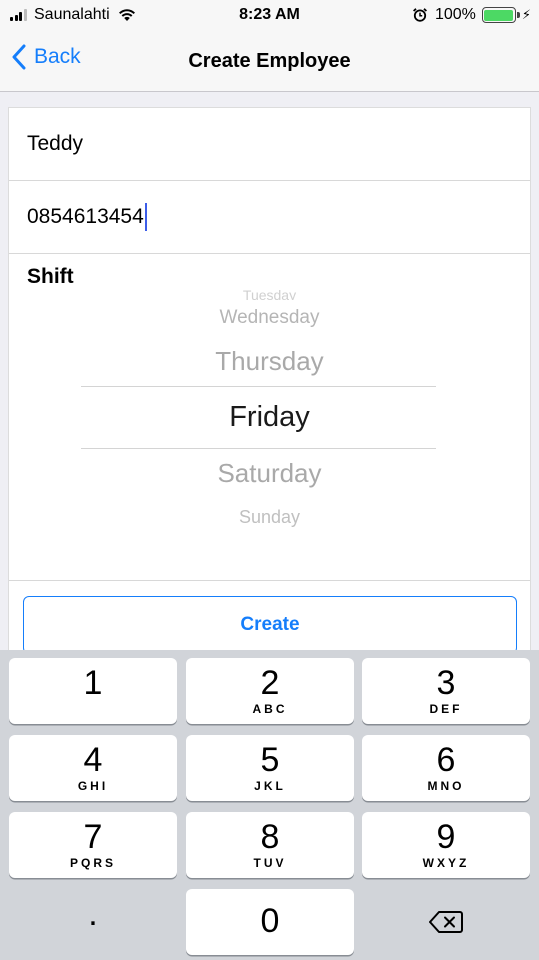 The height and width of the screenshot is (960, 539). What do you see at coordinates (269, 580) in the screenshot?
I see `form-divider` at bounding box center [269, 580].